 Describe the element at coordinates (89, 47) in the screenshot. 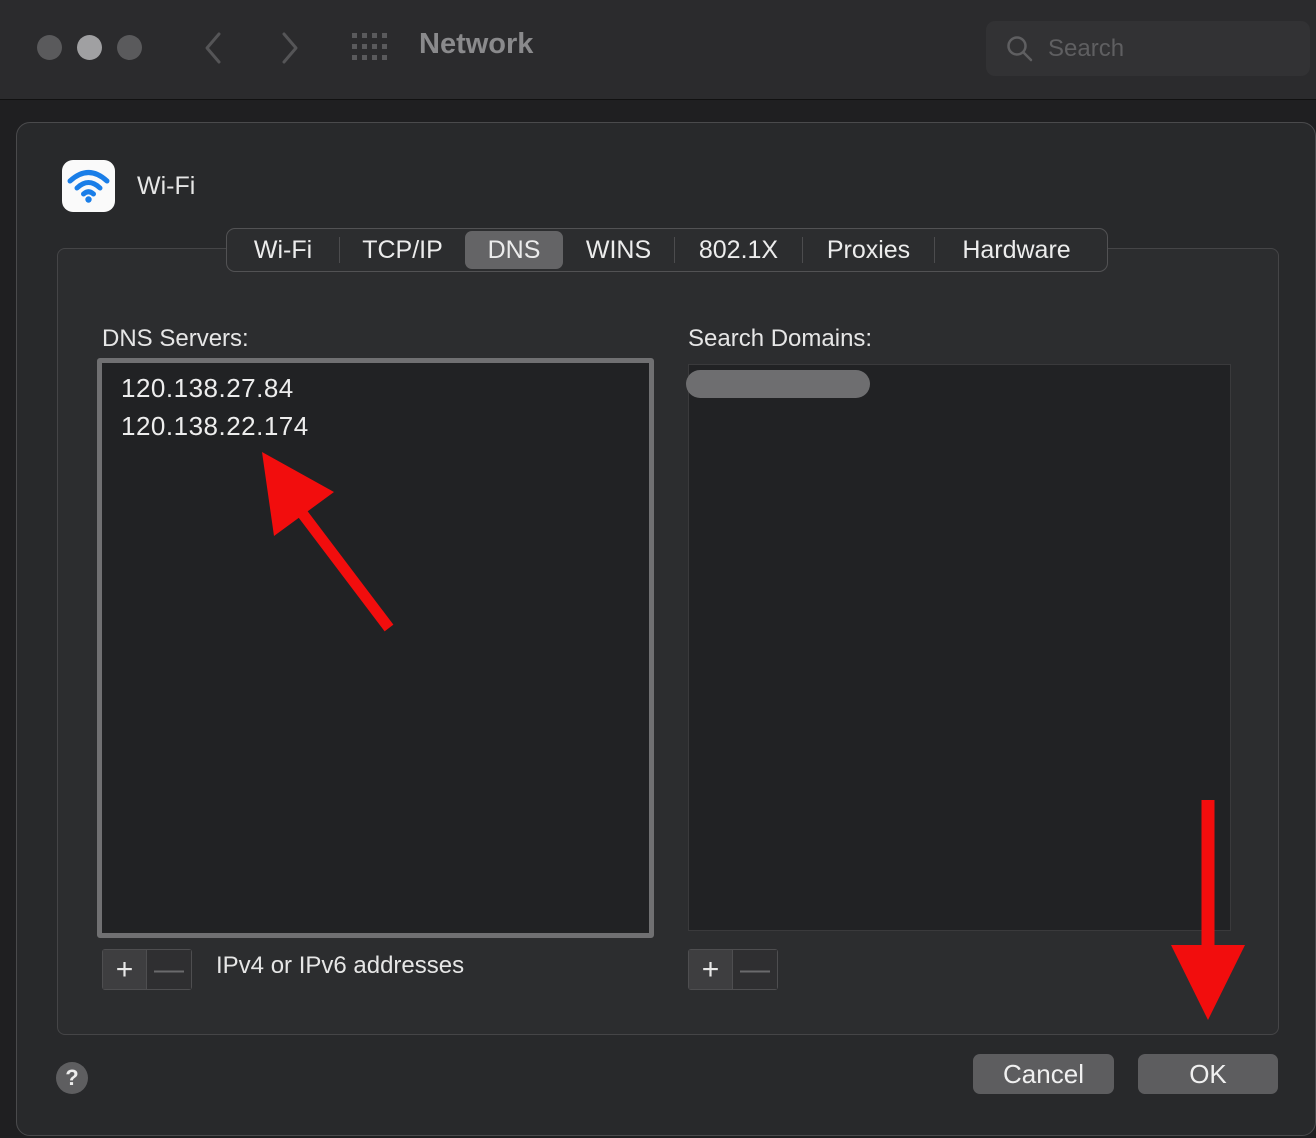

I see `minimize-window-button` at that location.